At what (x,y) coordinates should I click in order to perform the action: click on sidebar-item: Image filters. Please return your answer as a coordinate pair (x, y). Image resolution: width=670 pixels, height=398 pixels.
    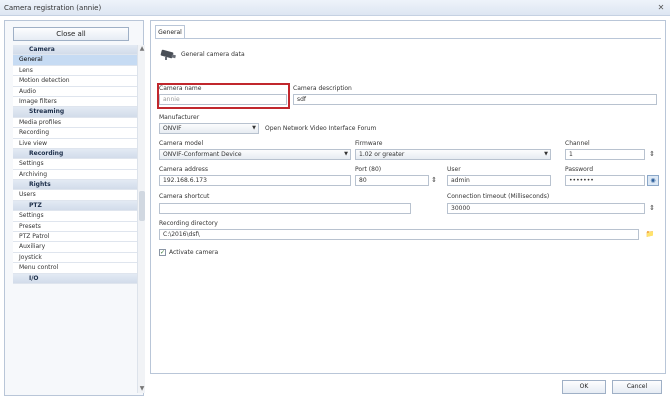
    Looking at the image, I should click on (75, 102).